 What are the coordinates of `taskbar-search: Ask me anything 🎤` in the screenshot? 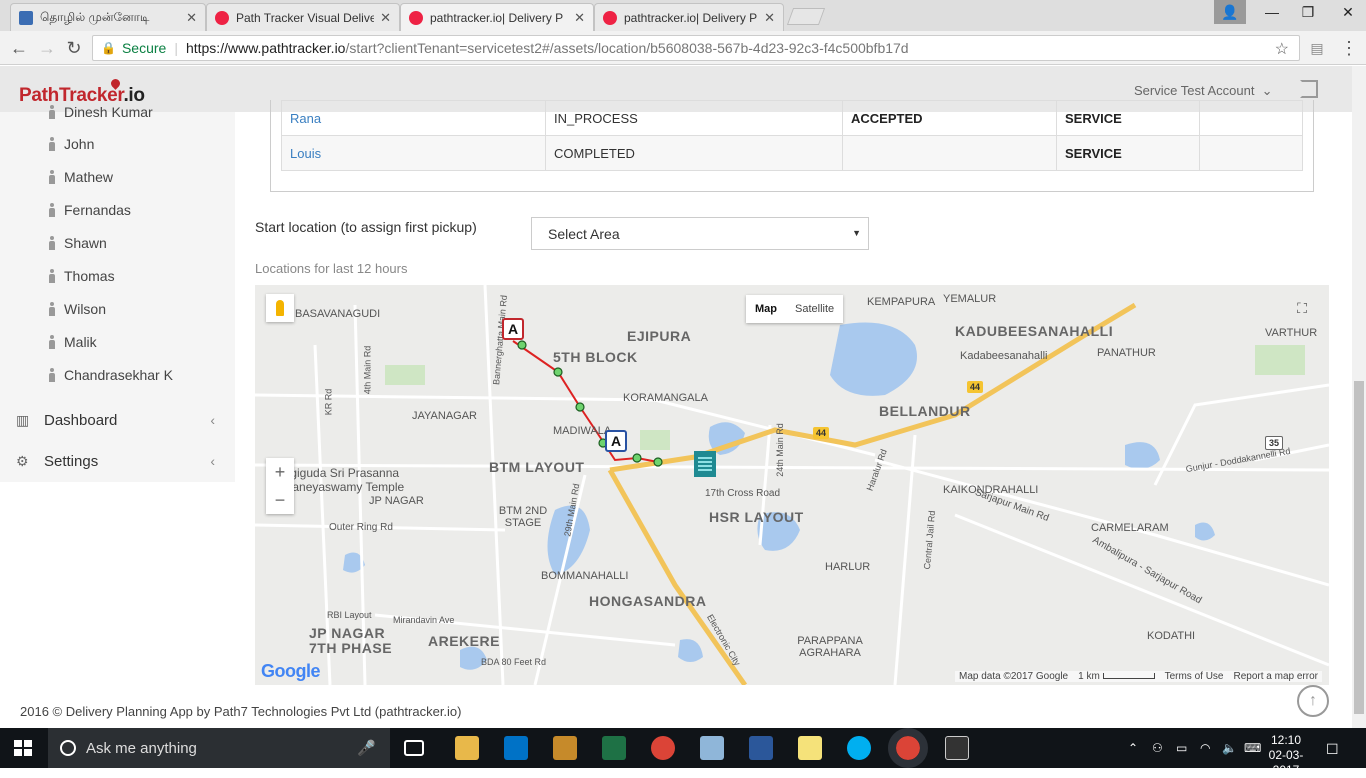 It's located at (219, 748).